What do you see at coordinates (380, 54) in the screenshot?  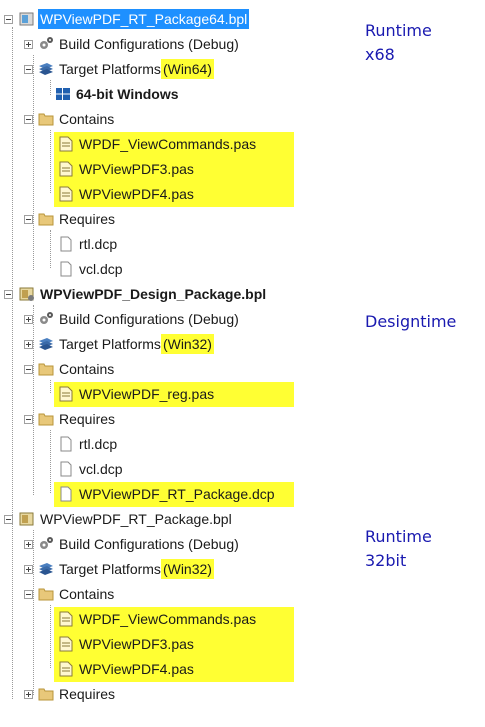 I see `annotation-line: x68` at bounding box center [380, 54].